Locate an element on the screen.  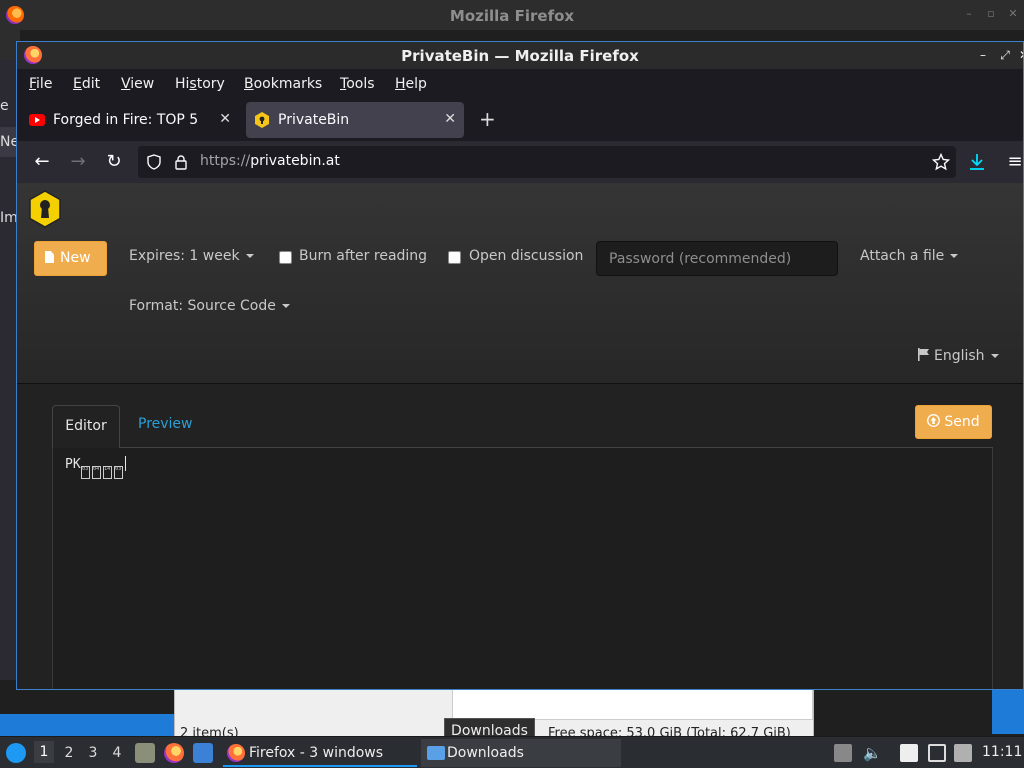
expiration-dropdown: Expires: 1 week is located at coordinates (191, 256).